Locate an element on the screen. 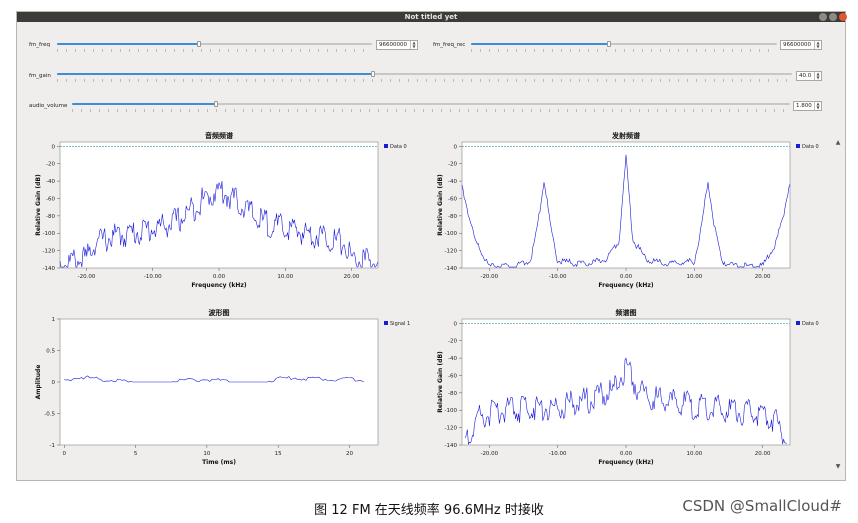 The height and width of the screenshot is (523, 858). chart-title: 频谱图 is located at coordinates (626, 312).